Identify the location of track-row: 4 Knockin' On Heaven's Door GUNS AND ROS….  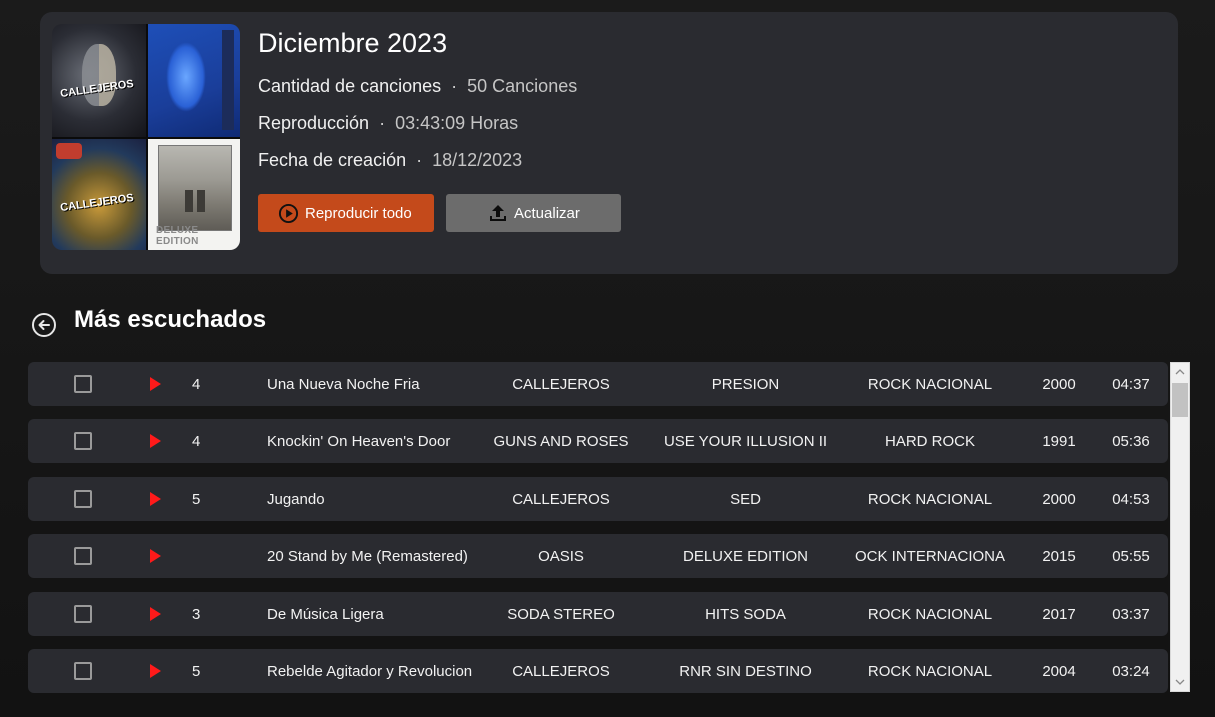
(598, 441).